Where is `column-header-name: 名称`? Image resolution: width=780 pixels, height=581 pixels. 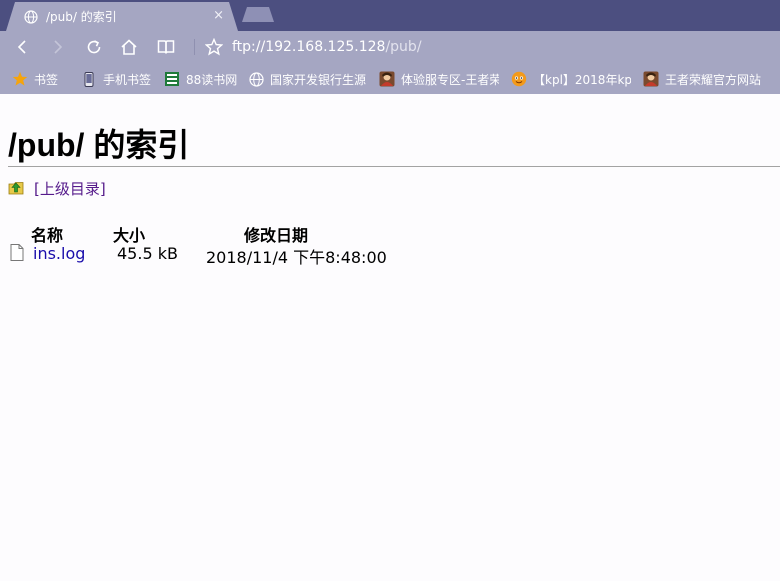
column-header-name: 名称 is located at coordinates (47, 234).